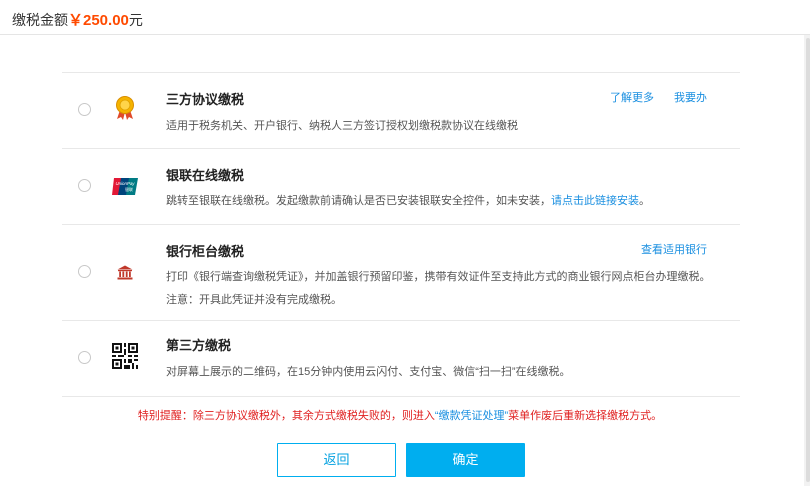 The width and height of the screenshot is (810, 486). I want to click on option-description-suffix: 。, so click(644, 201).